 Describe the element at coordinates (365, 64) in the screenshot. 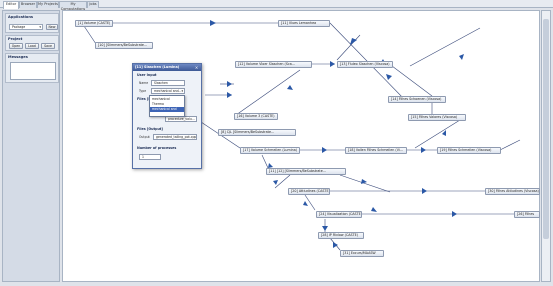

I see `workflow-node: [13] Fluleo Slaschen (Viscosa)` at that location.